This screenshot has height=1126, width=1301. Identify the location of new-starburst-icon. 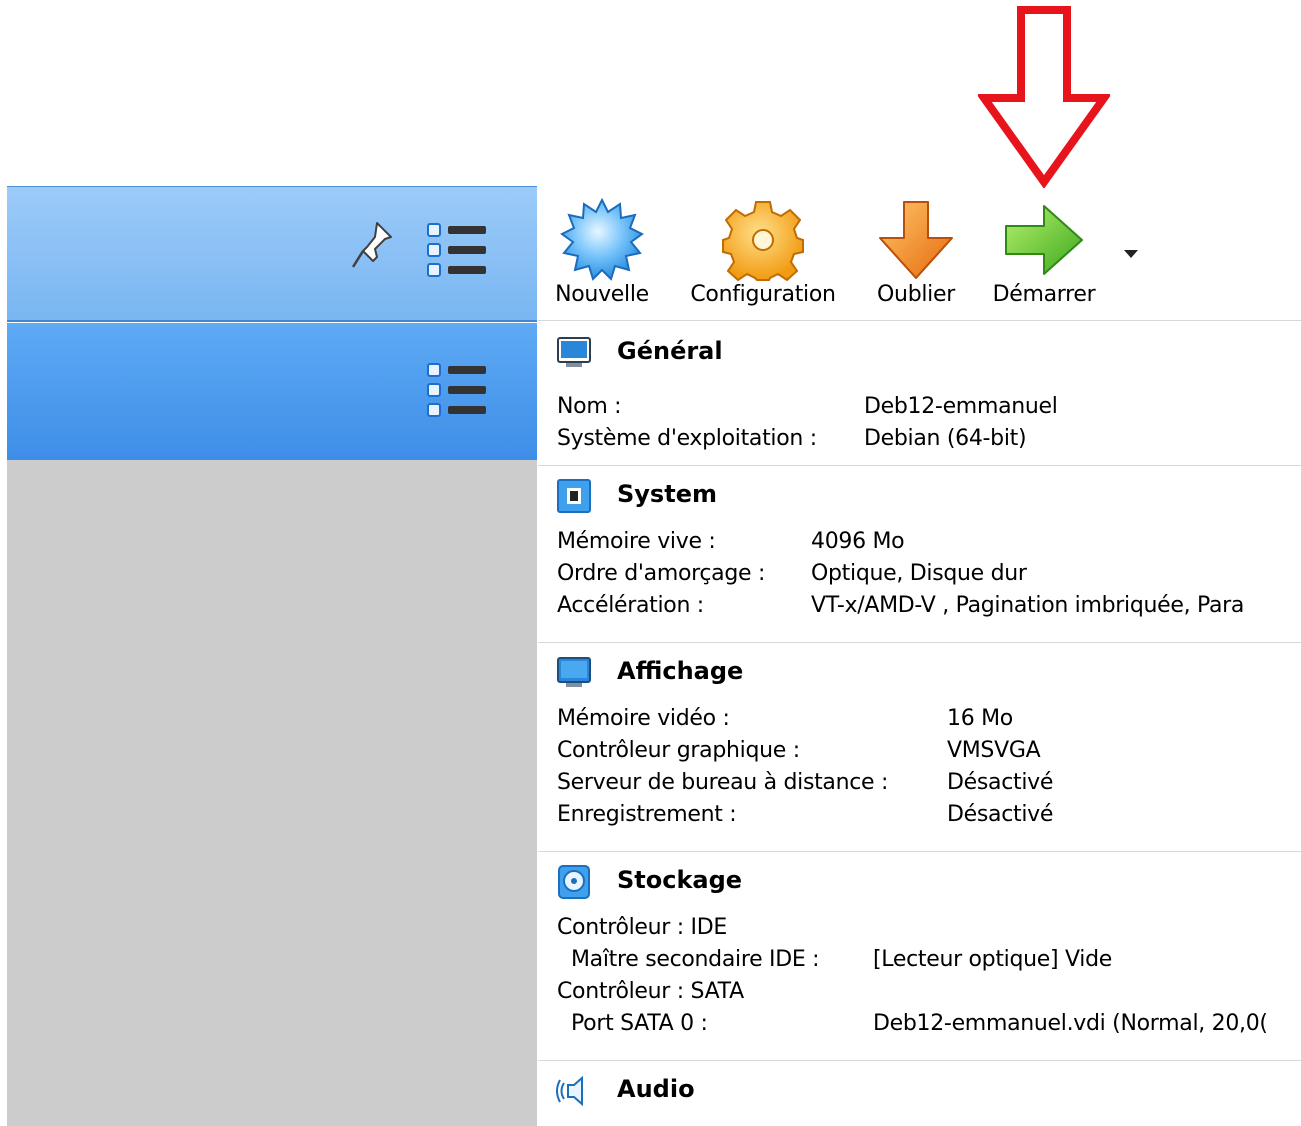
(602, 239).